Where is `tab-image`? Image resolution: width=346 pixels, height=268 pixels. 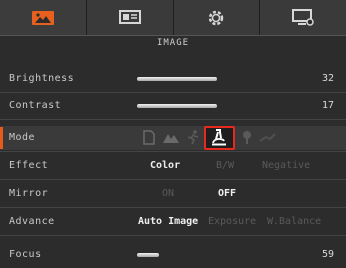
tab-image is located at coordinates (43, 17).